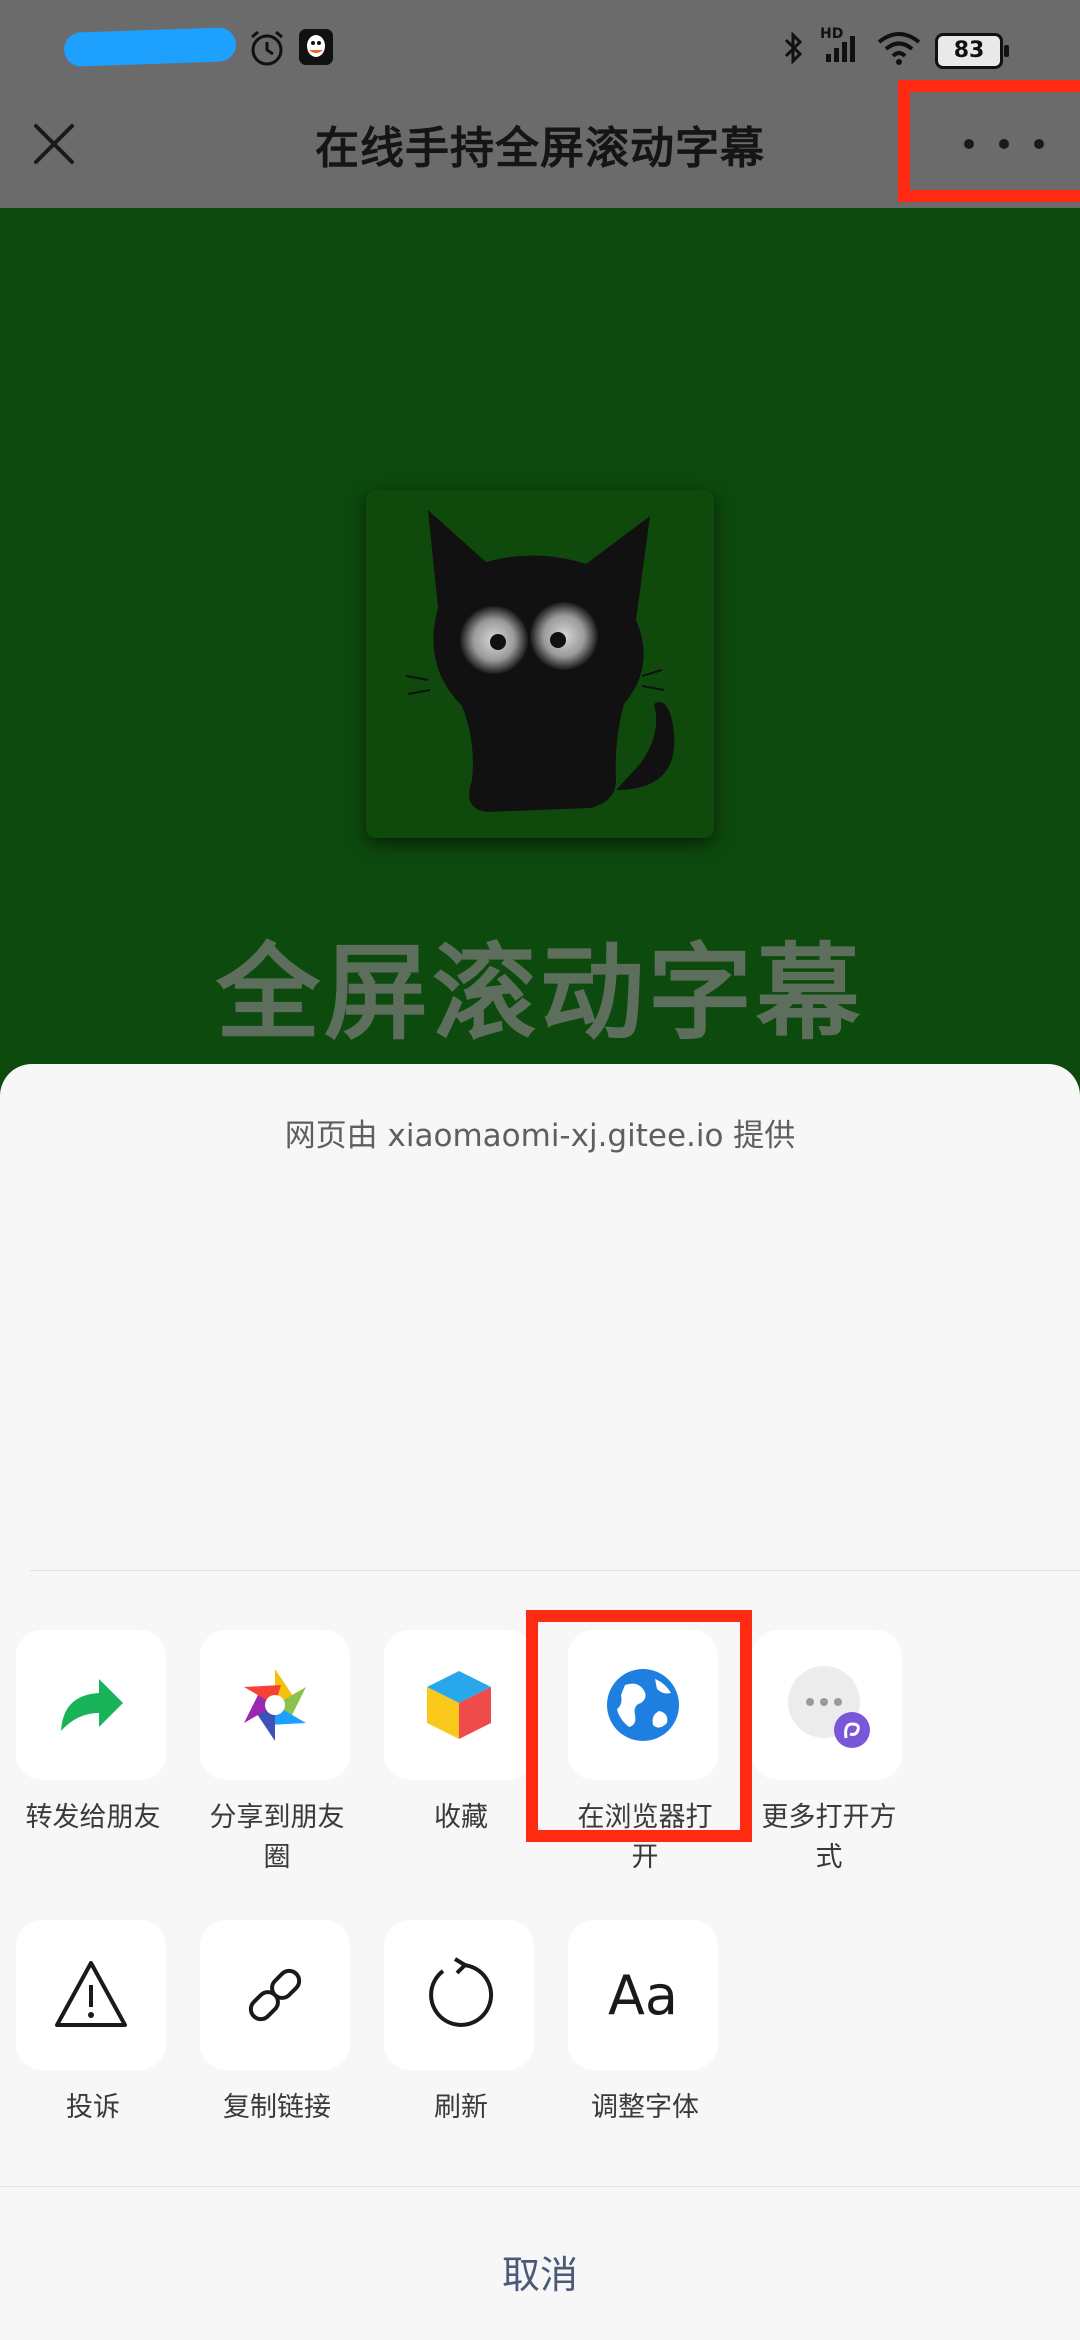 The image size is (1080, 2340). Describe the element at coordinates (645, 2107) in the screenshot. I see `adjust-font-label: 调整字体` at that location.